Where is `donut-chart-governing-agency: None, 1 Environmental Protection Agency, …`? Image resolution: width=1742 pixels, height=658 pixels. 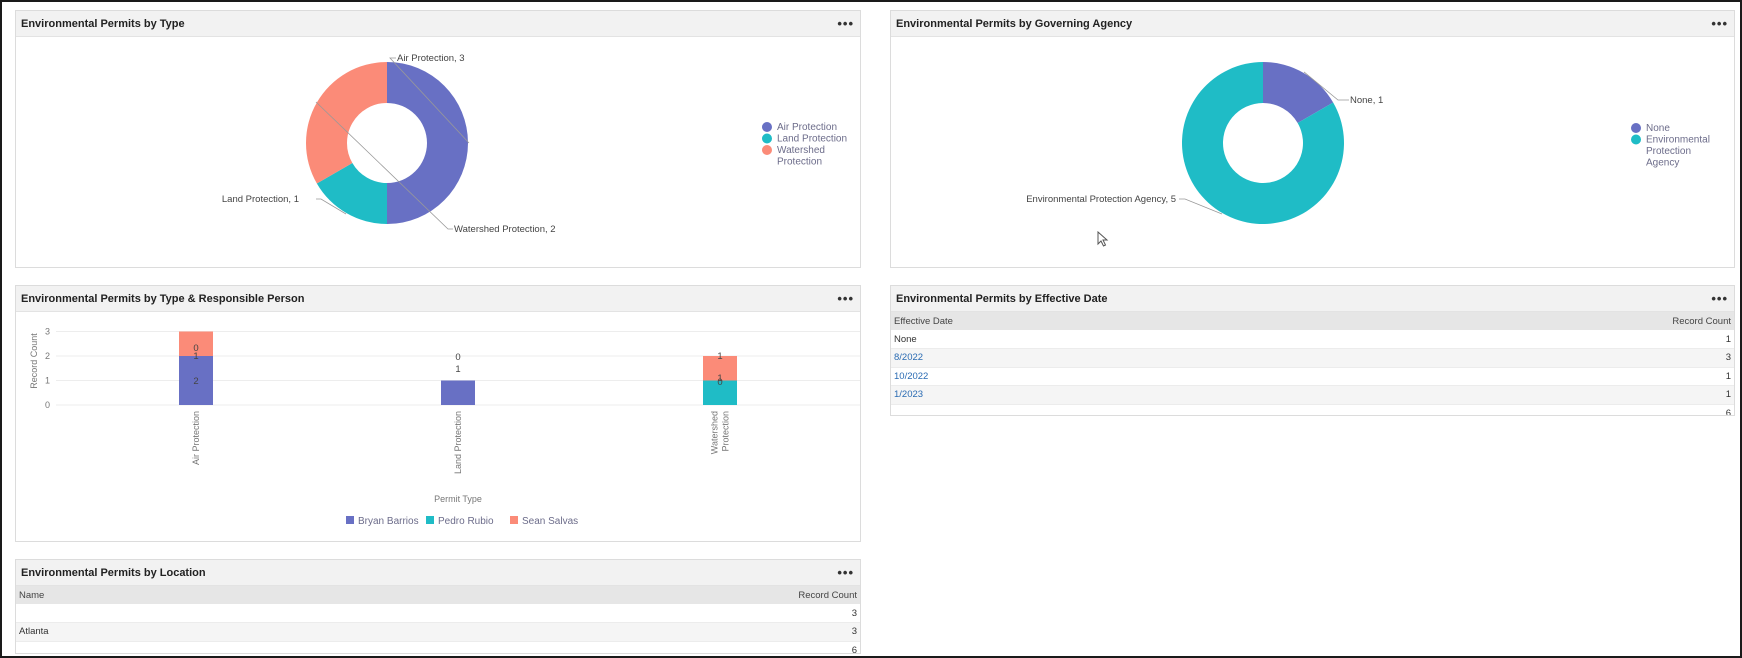
donut-chart-governing-agency: None, 1 Environmental Protection Agency, … is located at coordinates (1368, 143).